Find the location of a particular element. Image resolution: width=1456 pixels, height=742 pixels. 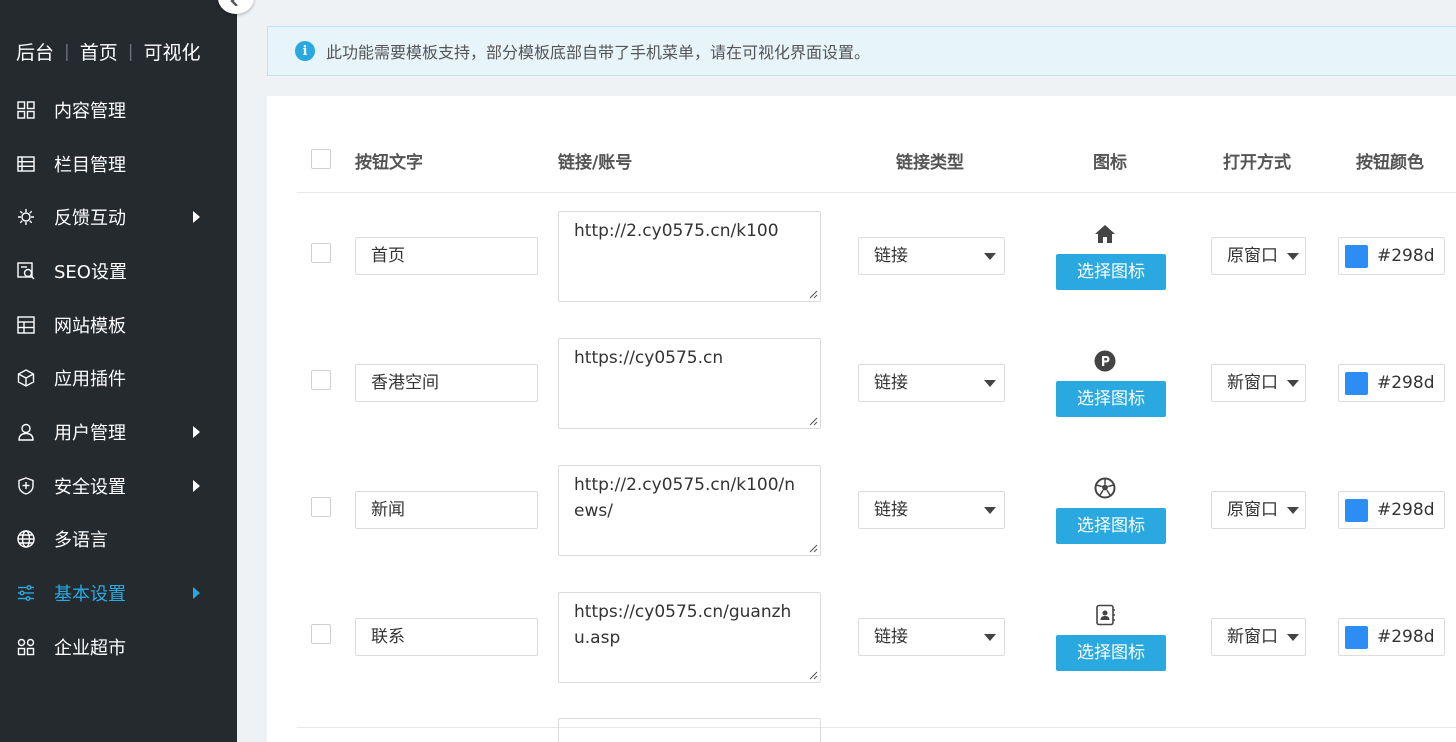

button-text-input: 香港空间 is located at coordinates (446, 383).